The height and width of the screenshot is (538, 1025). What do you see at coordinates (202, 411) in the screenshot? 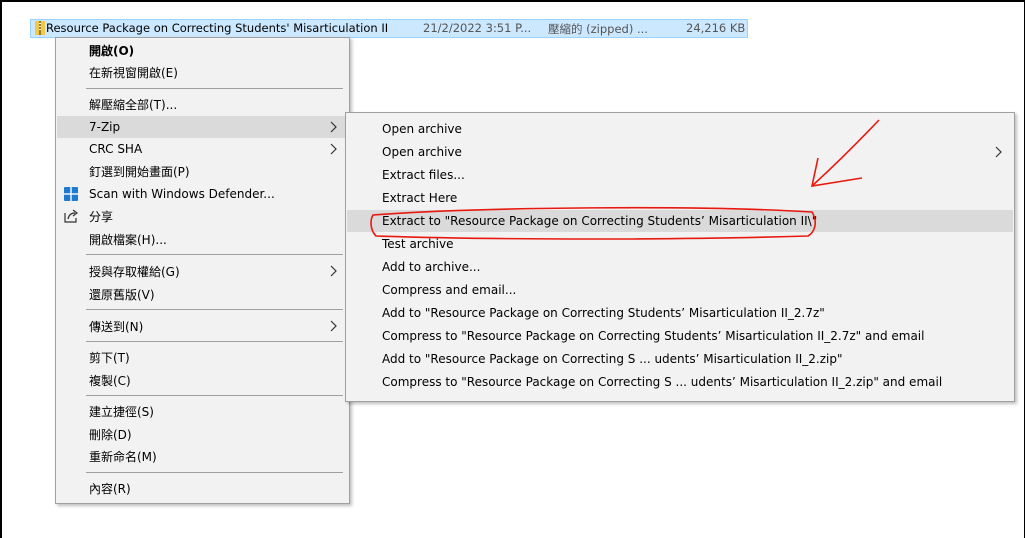
I see `menu-item-create-shortcut: 建立捷徑(S)` at bounding box center [202, 411].